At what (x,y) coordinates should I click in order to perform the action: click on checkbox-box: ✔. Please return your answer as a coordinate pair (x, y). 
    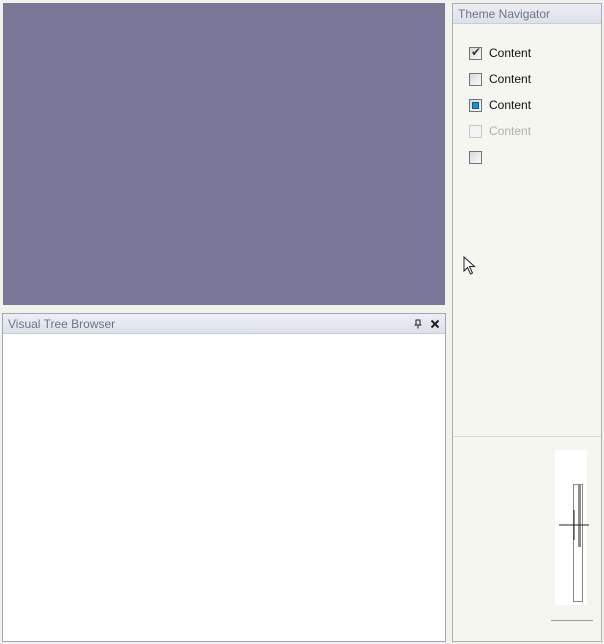
    Looking at the image, I should click on (475, 52).